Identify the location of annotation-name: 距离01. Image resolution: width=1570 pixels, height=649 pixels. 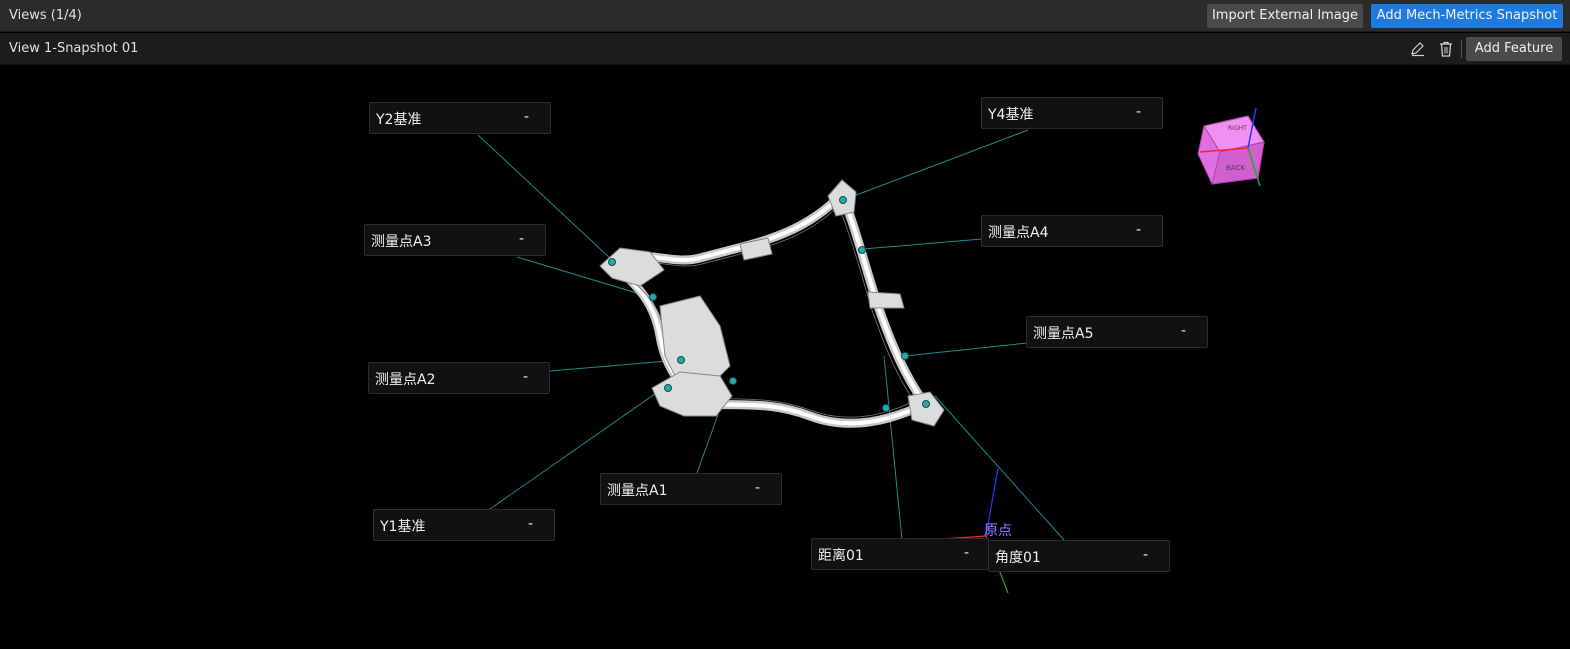
(841, 556).